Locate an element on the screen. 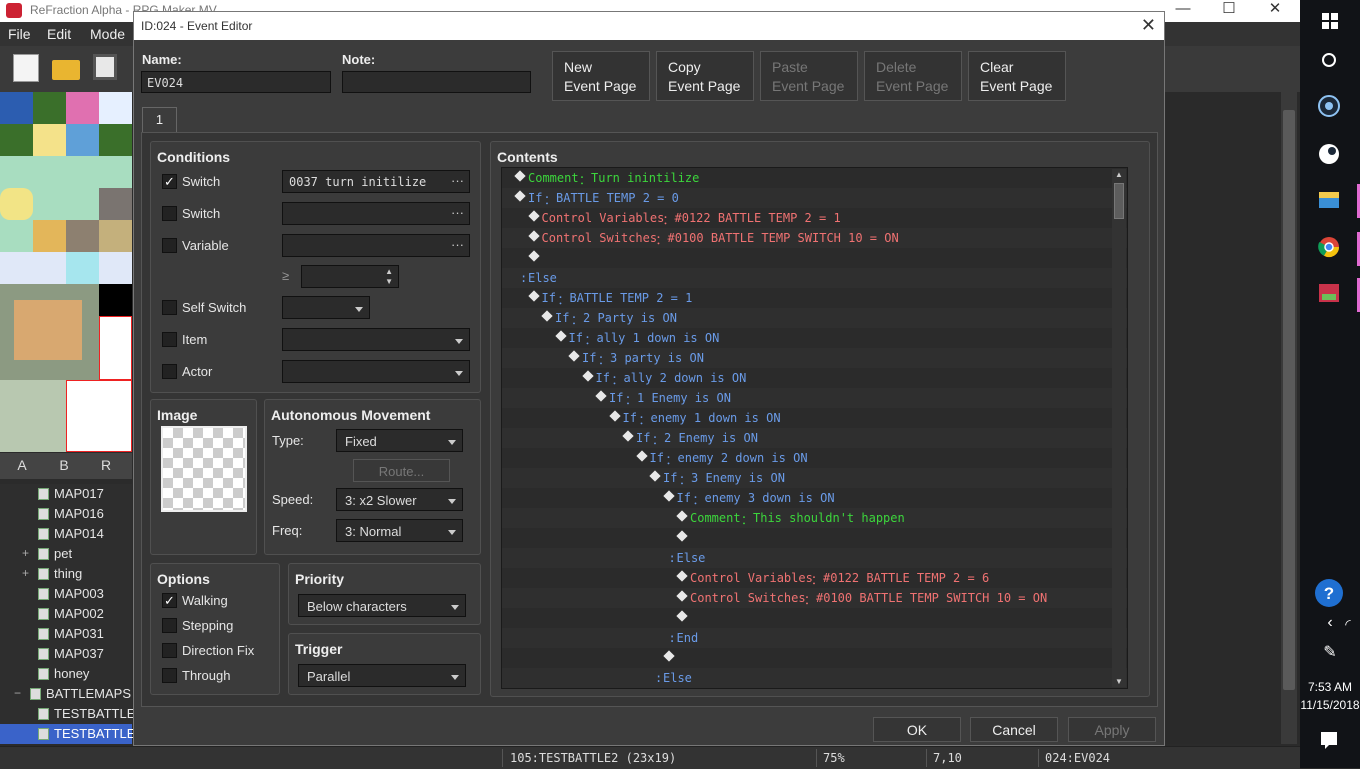 The image size is (1360, 769). dialog-titlebar: ID:024 - Event Editor ✕ is located at coordinates (649, 26).